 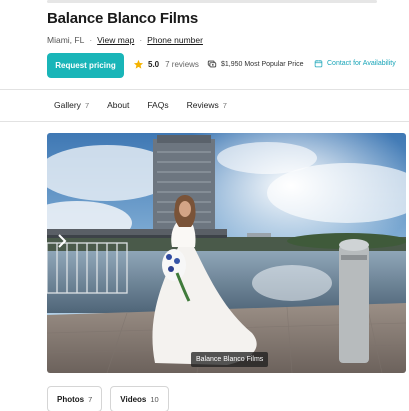 I want to click on tab-about: About, so click(x=118, y=105).